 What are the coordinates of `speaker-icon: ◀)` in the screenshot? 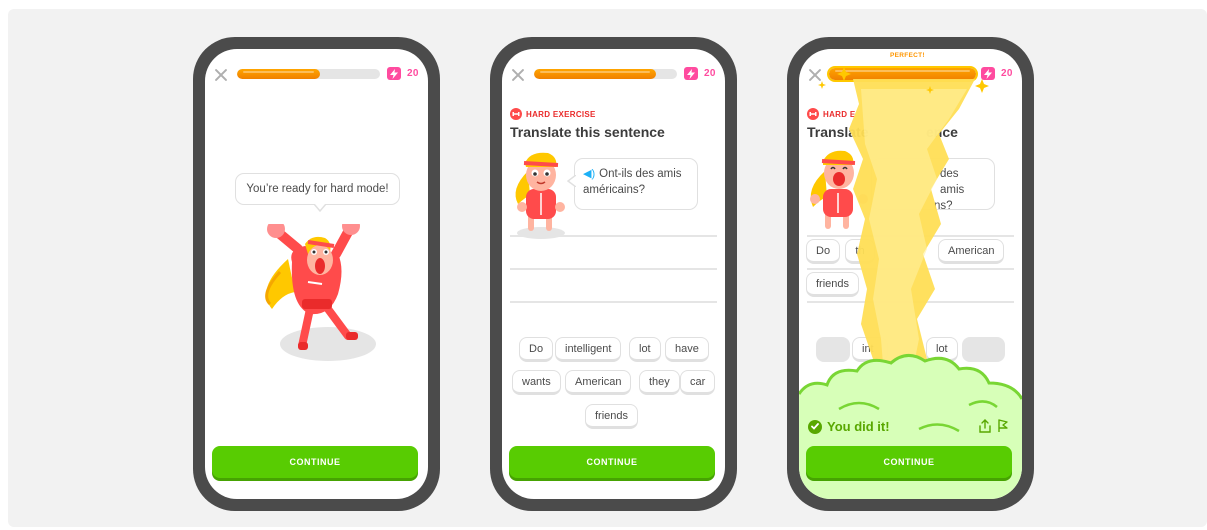 It's located at (589, 174).